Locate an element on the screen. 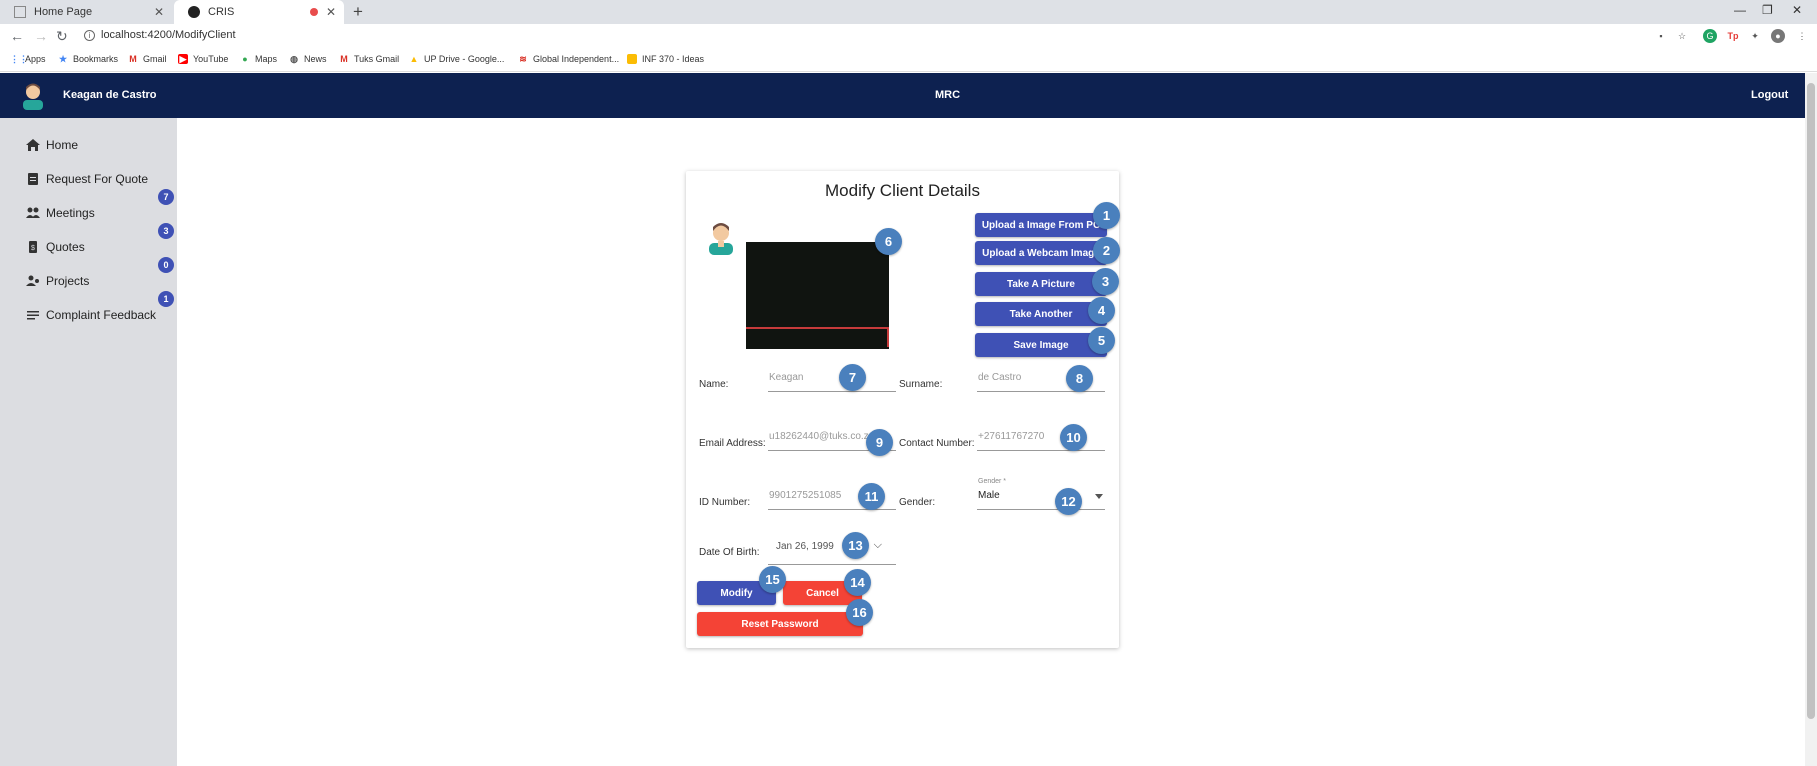  logout-button: Logout is located at coordinates (1769, 95).